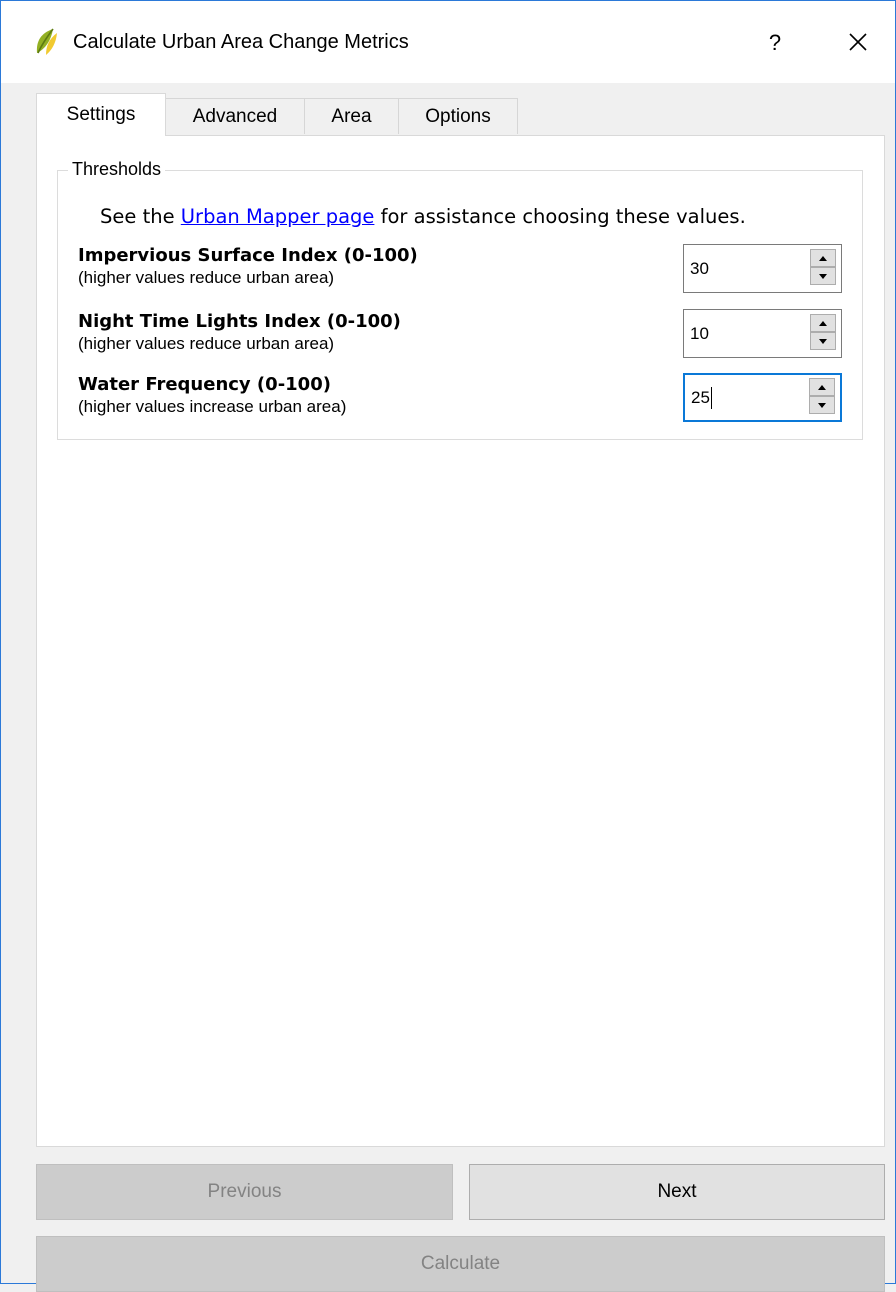 The image size is (896, 1292). Describe the element at coordinates (140, 216) in the screenshot. I see `help-text-prefix: See the` at that location.